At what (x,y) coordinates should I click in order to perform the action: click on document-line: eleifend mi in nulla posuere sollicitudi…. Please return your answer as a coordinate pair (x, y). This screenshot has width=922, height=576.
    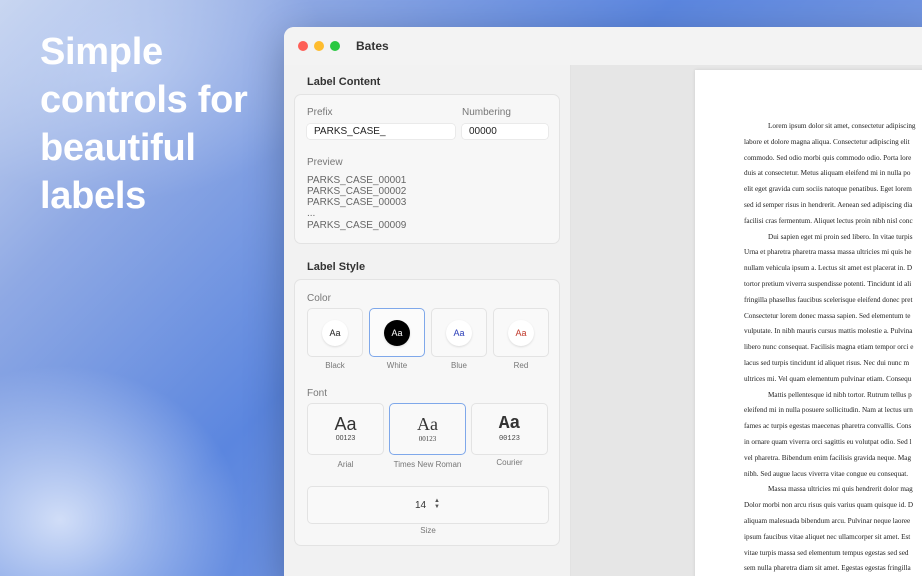
    Looking at the image, I should click on (828, 410).